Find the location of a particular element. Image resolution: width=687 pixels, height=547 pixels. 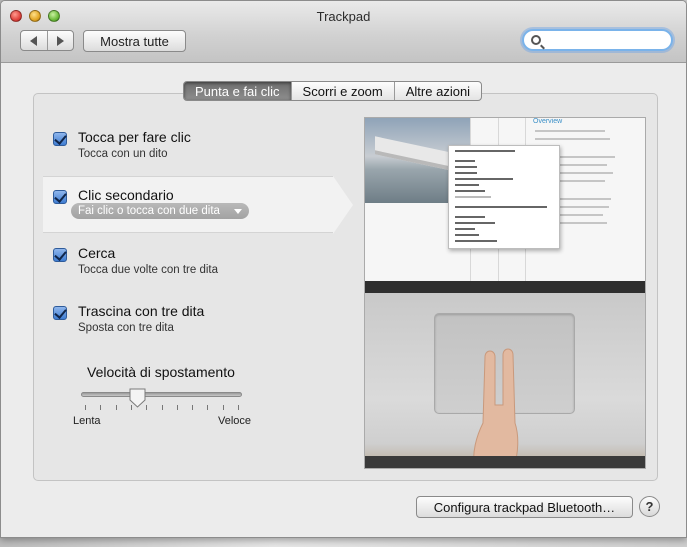

search-icon is located at coordinates (536, 40).